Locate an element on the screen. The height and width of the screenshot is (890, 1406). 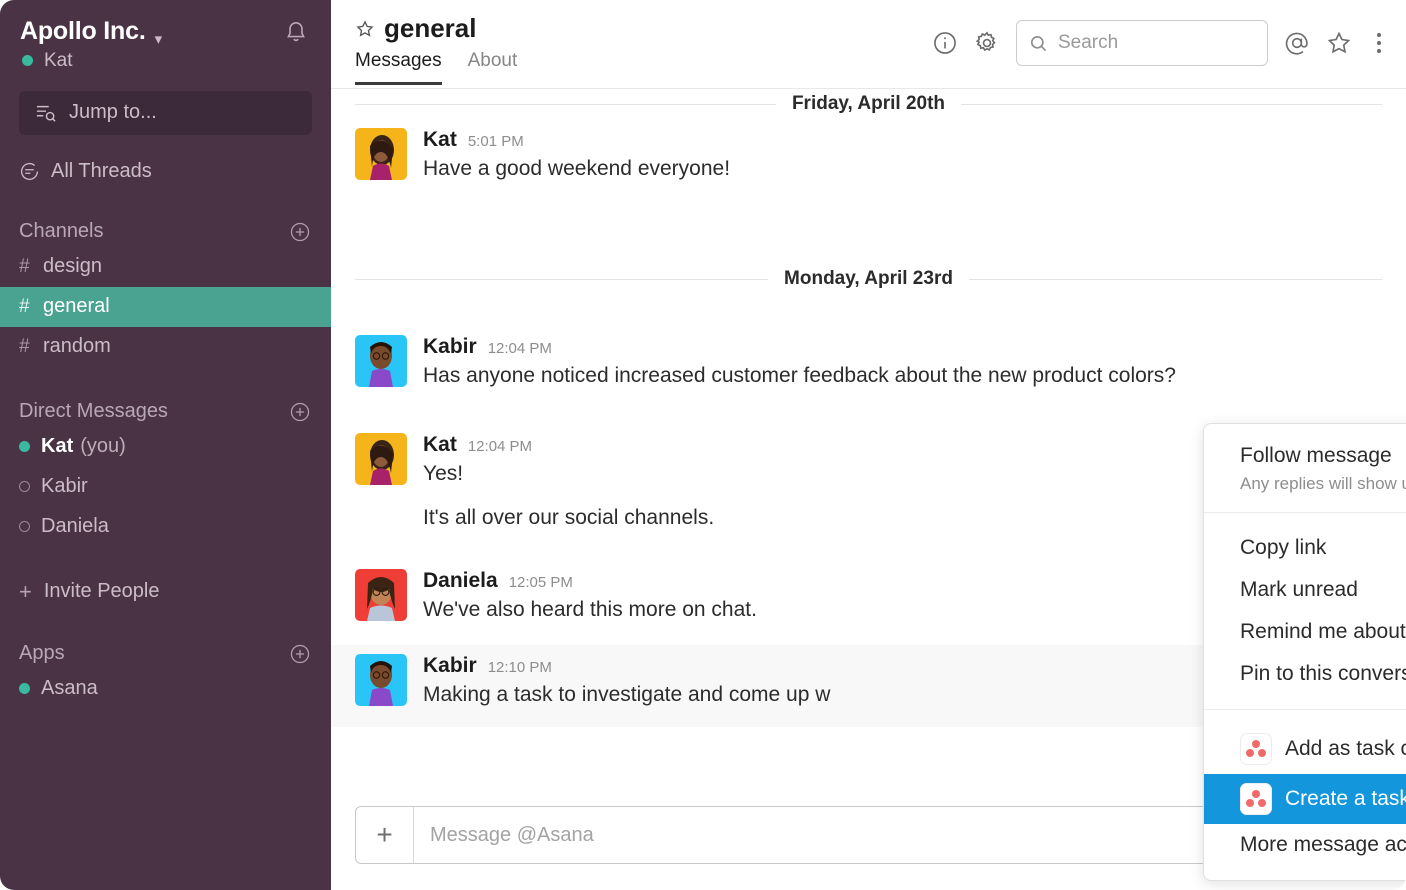
sidebar-item-channel-design: # design is located at coordinates (165, 267).